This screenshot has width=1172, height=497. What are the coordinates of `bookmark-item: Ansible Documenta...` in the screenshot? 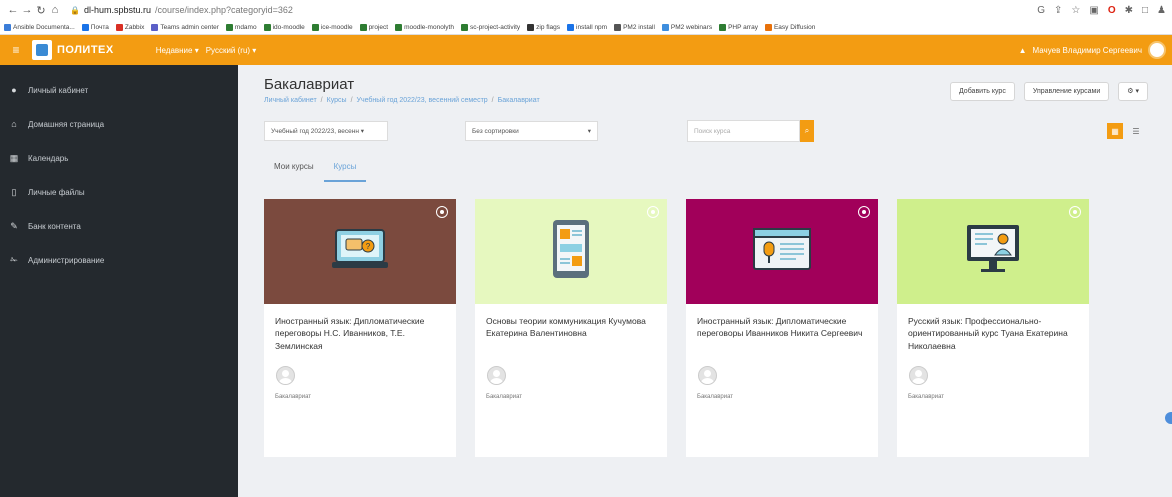 It's located at (39, 27).